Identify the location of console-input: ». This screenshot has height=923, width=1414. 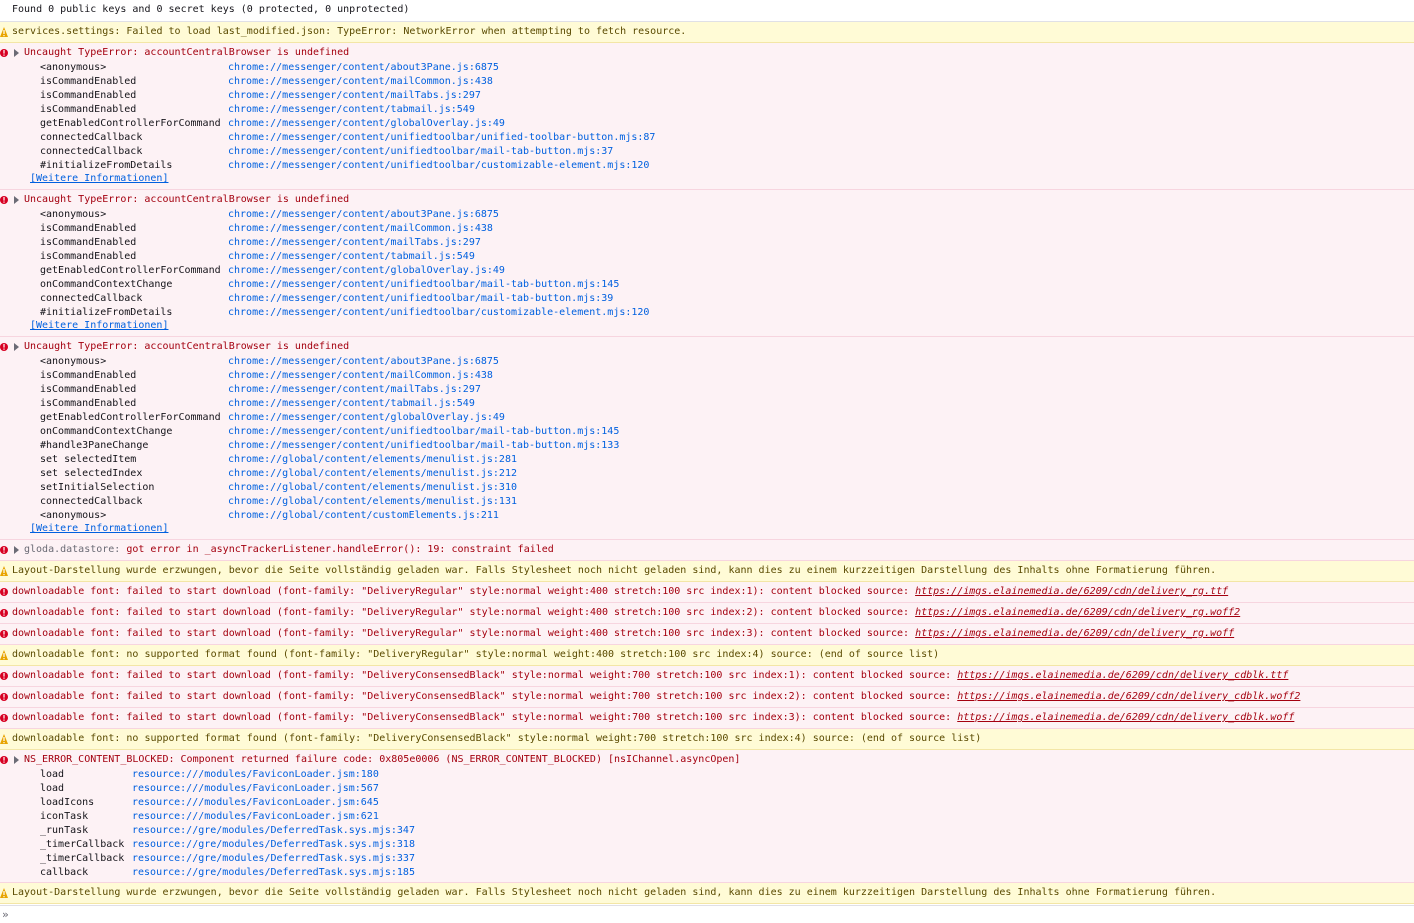
(707, 914).